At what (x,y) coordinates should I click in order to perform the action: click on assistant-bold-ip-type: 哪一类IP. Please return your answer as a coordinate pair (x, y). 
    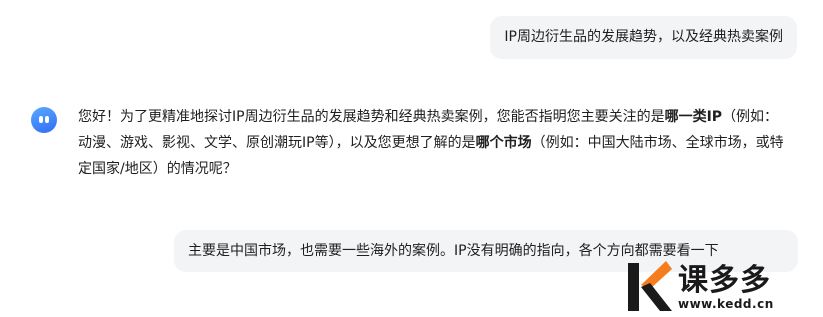
    Looking at the image, I should click on (693, 117).